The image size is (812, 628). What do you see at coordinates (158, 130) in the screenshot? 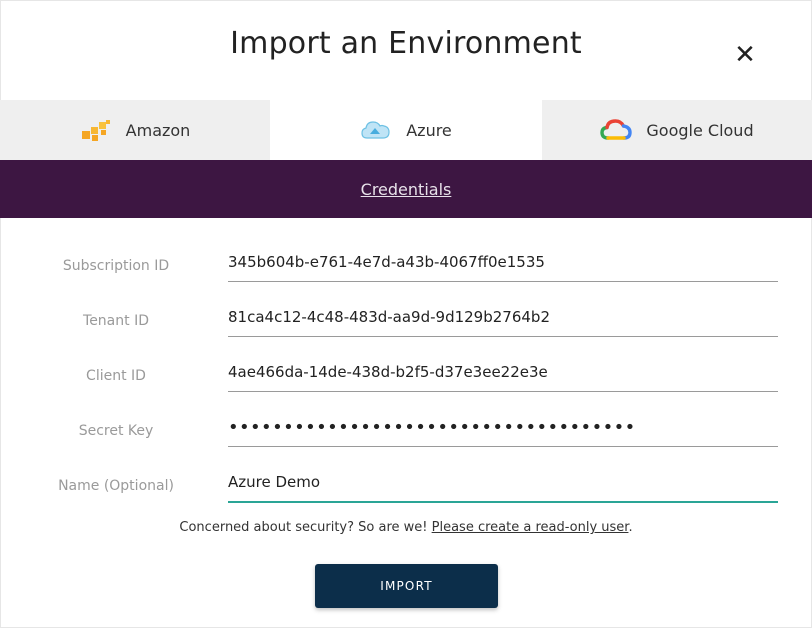
I see `tab-amazon-label: Amazon` at bounding box center [158, 130].